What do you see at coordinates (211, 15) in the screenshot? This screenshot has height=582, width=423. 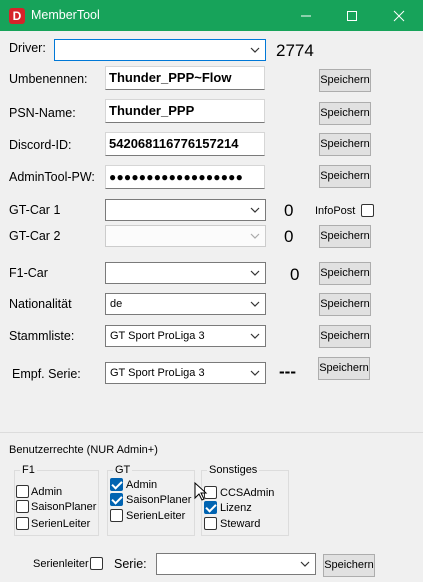 I see `title-bar: D MemberTool` at bounding box center [211, 15].